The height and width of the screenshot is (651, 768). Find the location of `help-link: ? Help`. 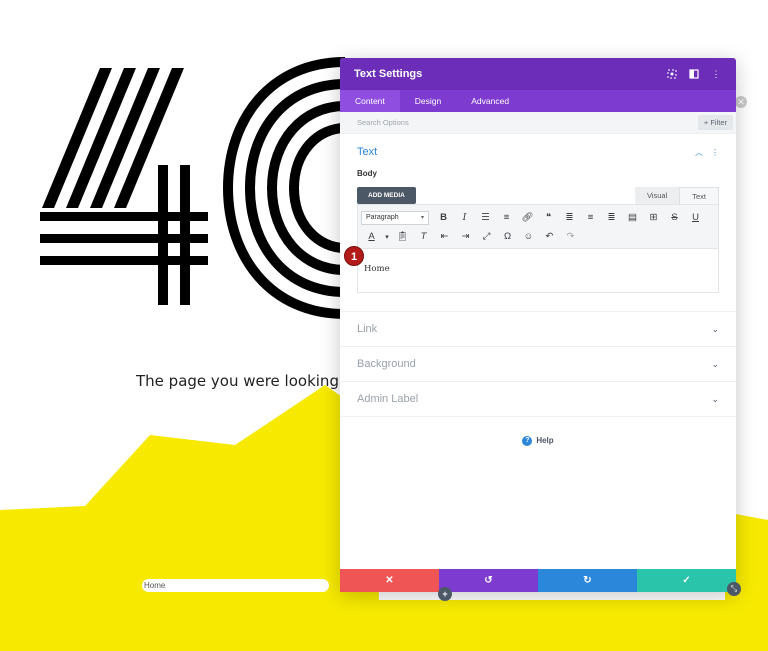

help-link: ? Help is located at coordinates (538, 440).